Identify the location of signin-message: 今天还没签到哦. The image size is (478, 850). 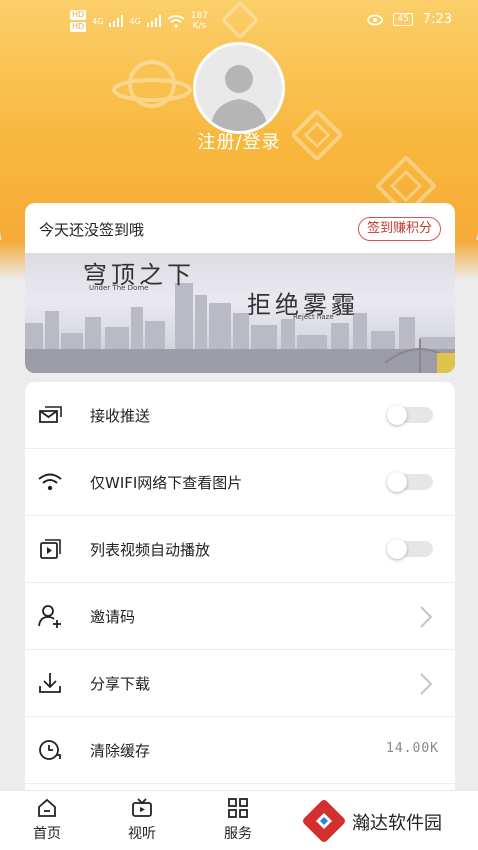
(92, 230).